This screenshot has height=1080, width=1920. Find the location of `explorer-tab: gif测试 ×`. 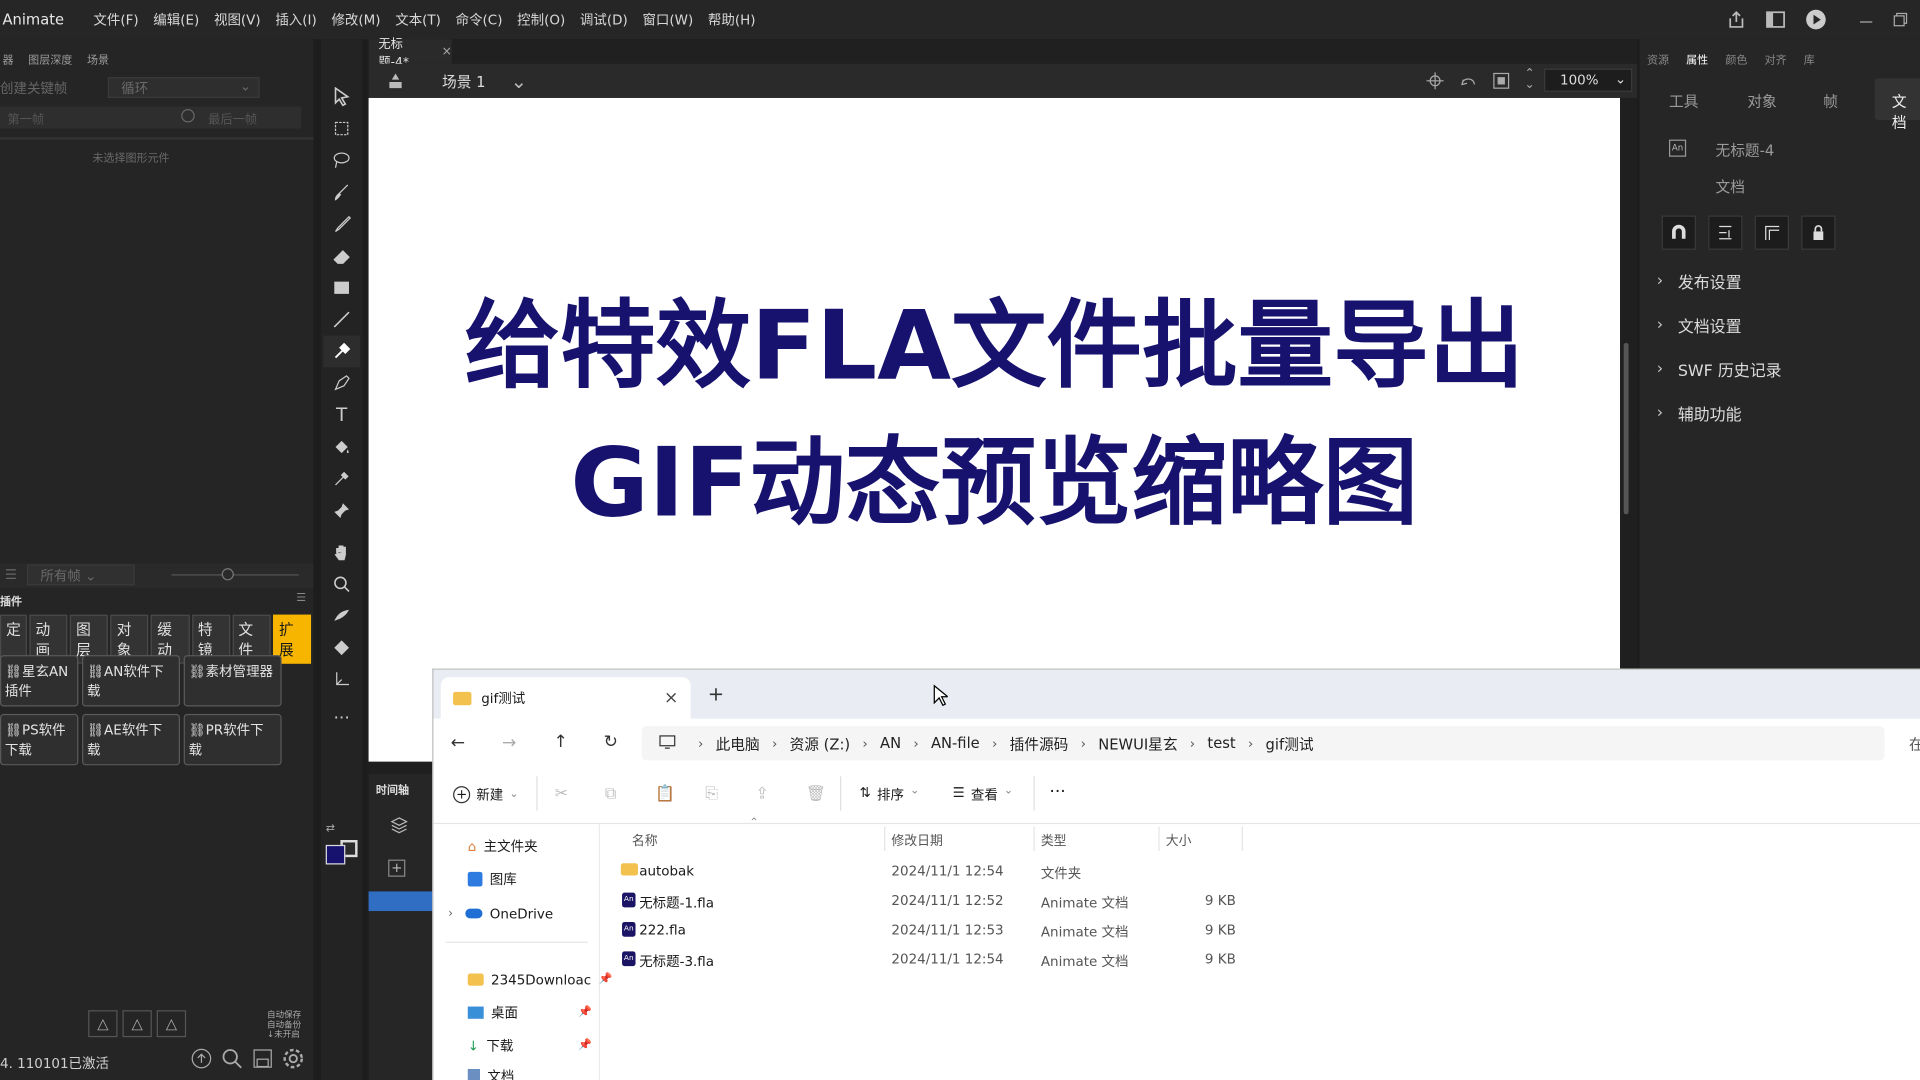

explorer-tab: gif测试 × is located at coordinates (565, 698).